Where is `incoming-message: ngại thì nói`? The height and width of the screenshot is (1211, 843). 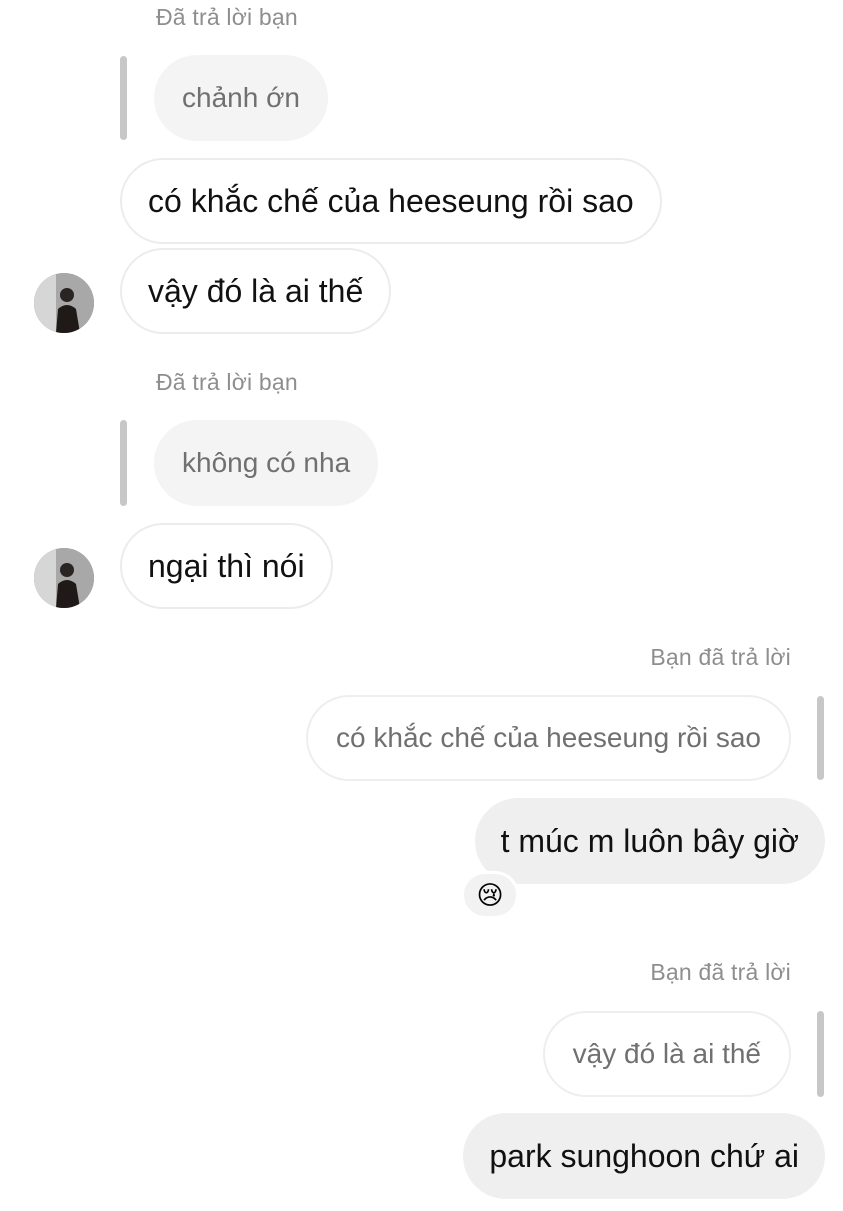 incoming-message: ngại thì nói is located at coordinates (226, 566).